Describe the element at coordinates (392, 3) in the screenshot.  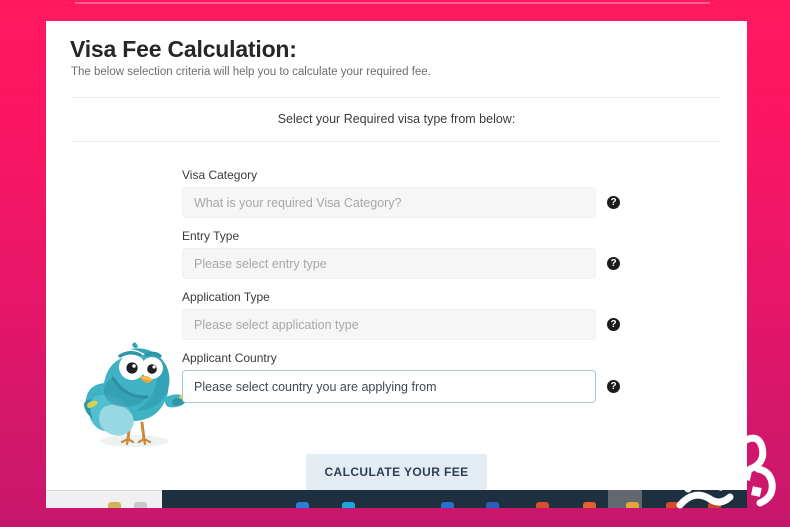
I see `top-hairline` at that location.